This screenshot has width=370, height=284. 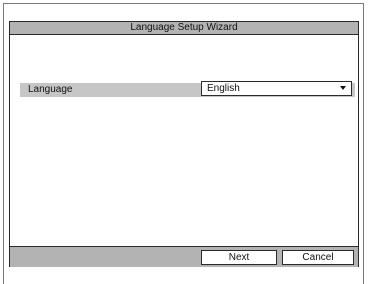 I want to click on cancel-button: Cancel, so click(x=318, y=257).